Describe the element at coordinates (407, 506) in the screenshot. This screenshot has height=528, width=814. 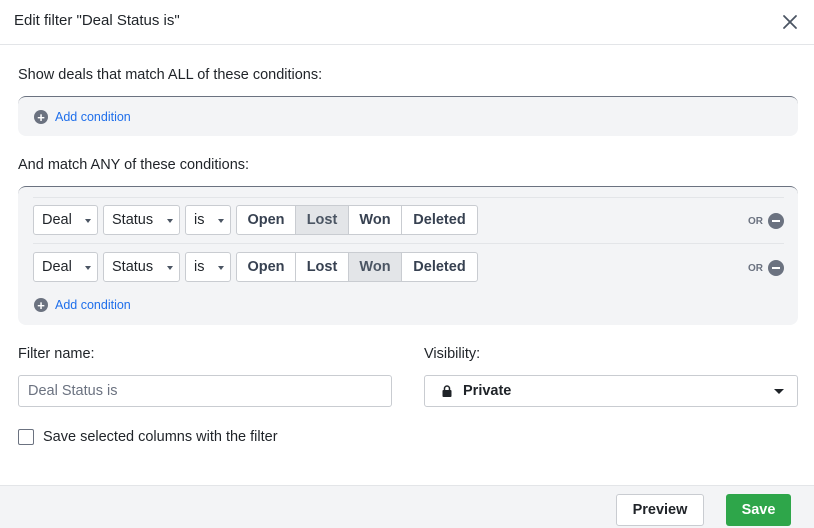
I see `dialog-footer: Preview Save` at that location.